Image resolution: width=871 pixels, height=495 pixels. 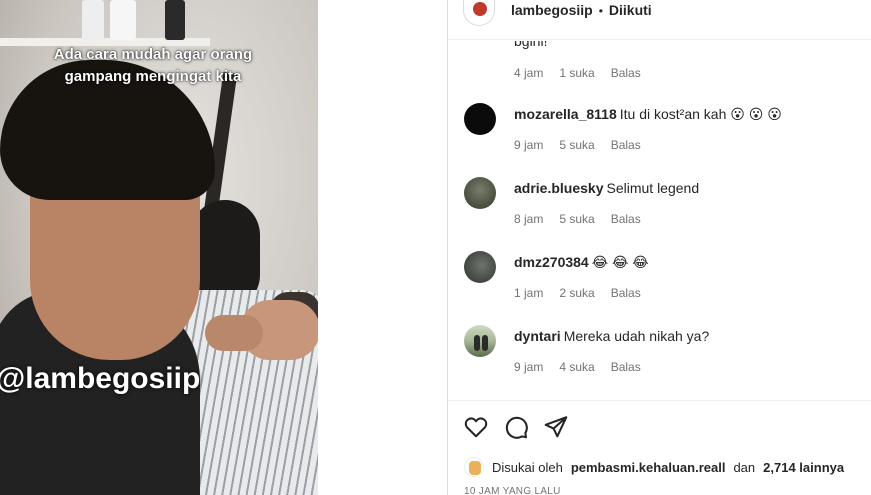 I want to click on comment-body: dmz270384 😂 😂 😂, so click(x=684, y=262).